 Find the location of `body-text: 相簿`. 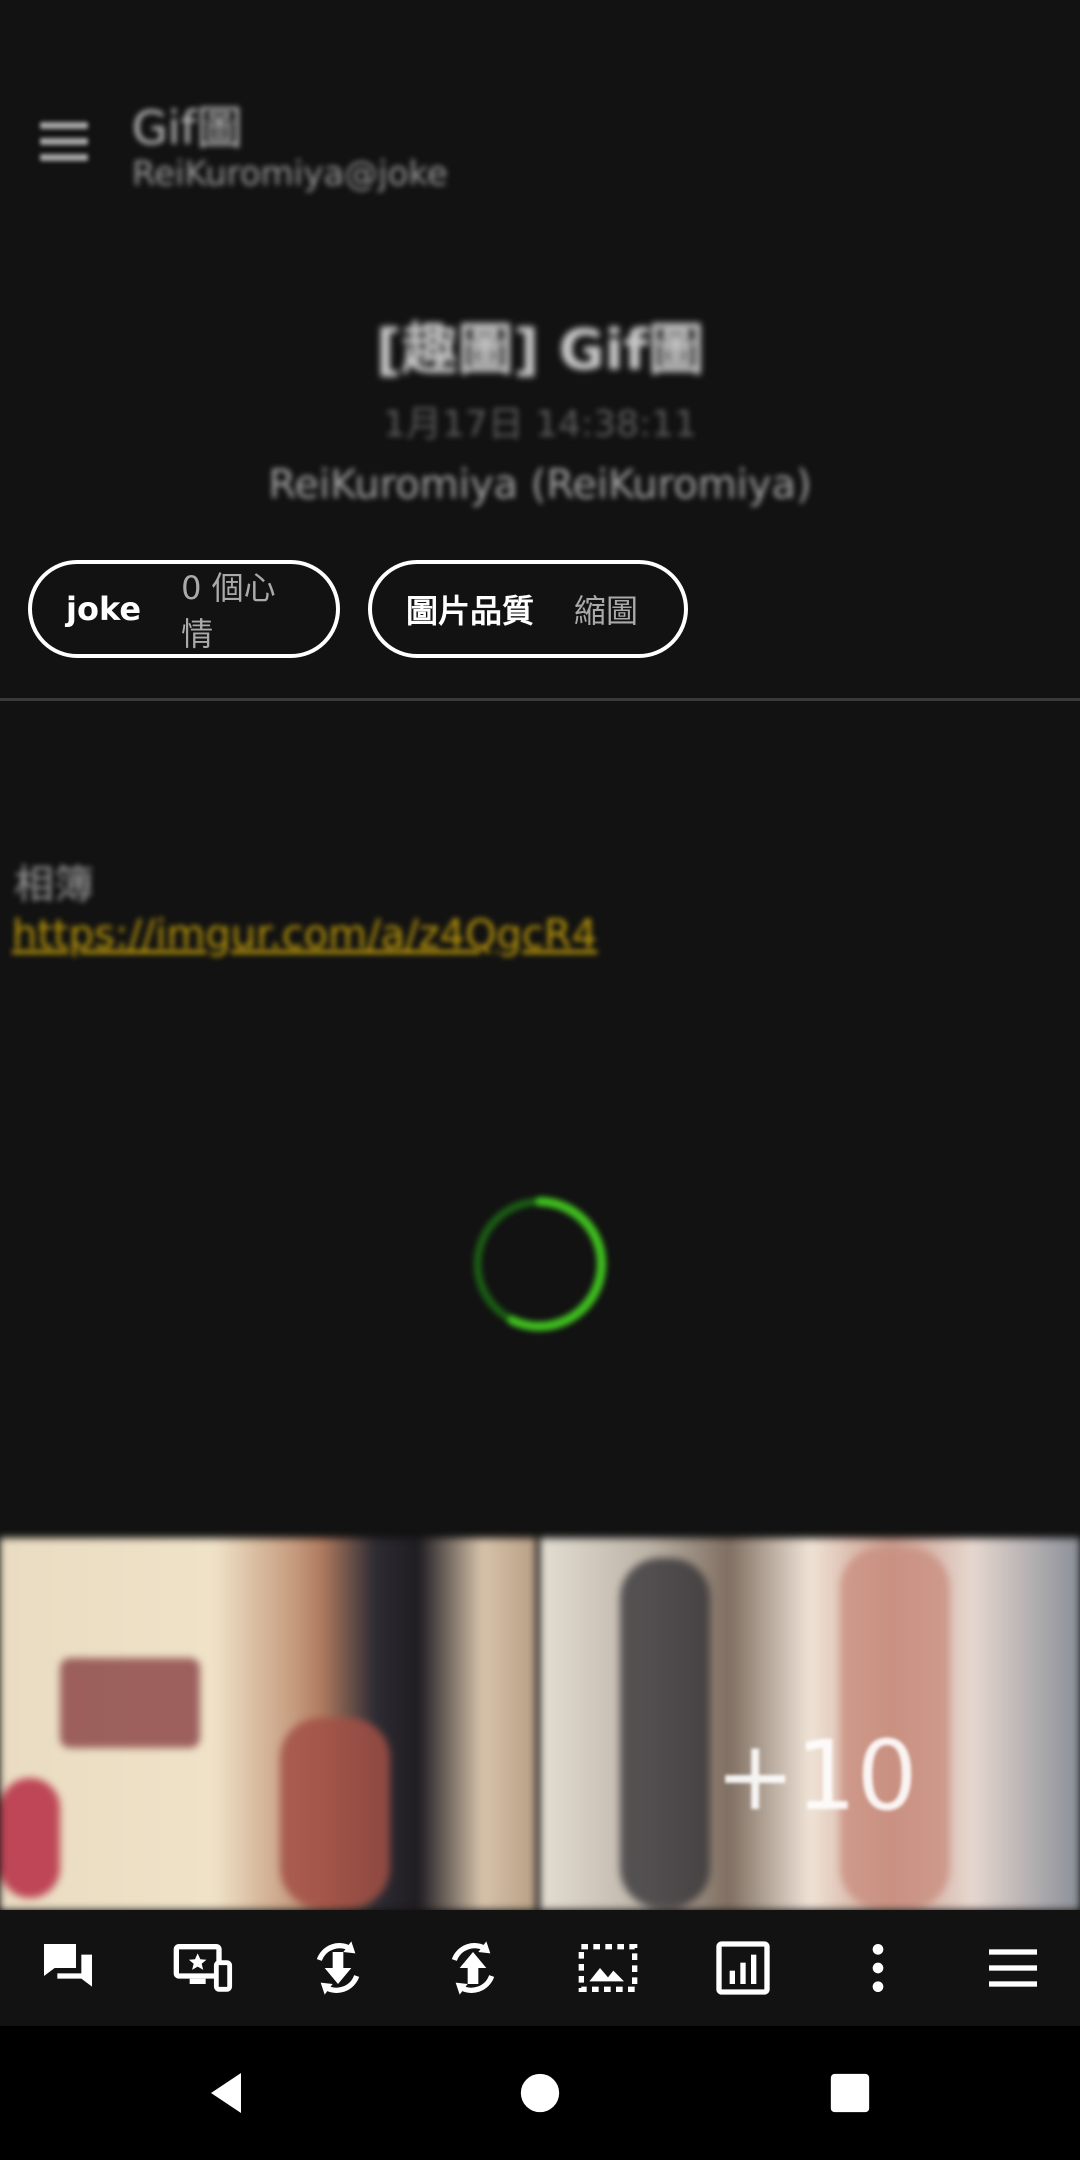

body-text: 相簿 is located at coordinates (54, 885).